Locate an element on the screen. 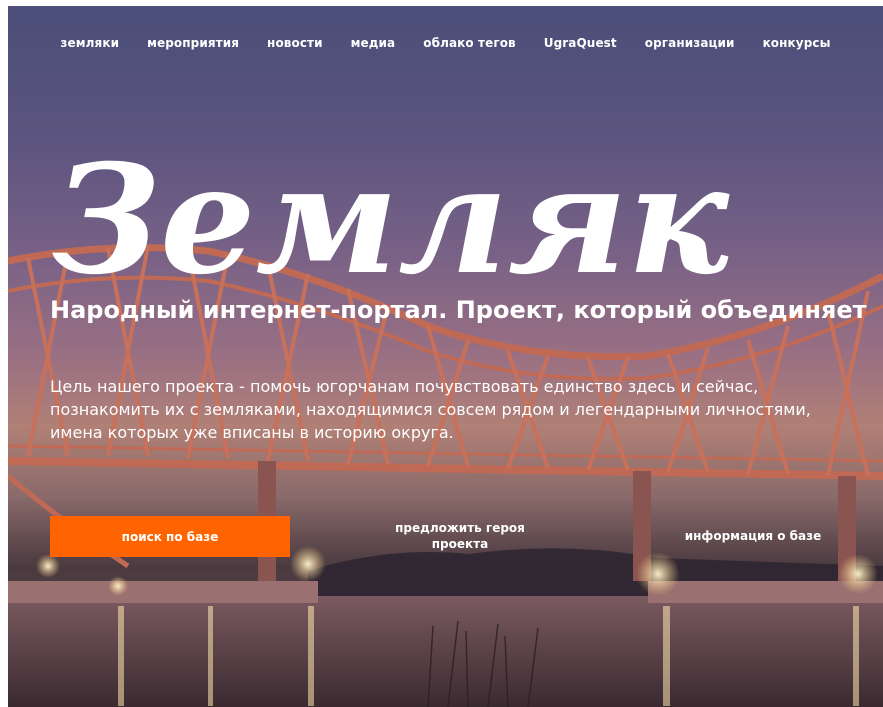 The width and height of the screenshot is (883, 707). database-info-link: информация о базе is located at coordinates (753, 536).